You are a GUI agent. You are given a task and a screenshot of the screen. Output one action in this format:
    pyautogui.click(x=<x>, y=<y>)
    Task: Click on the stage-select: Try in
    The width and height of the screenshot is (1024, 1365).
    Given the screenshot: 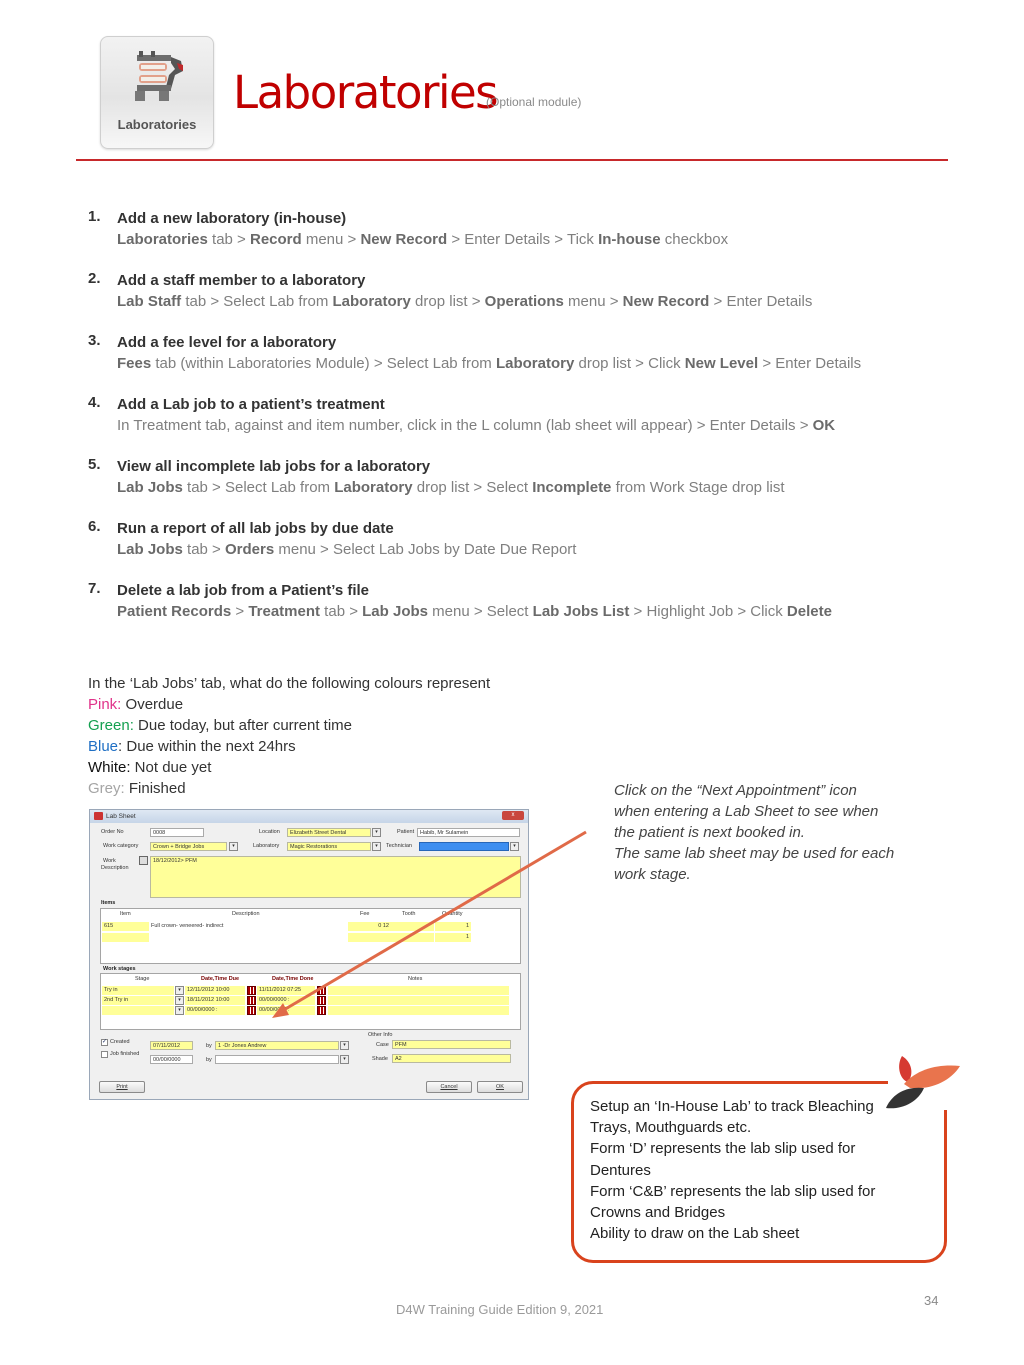 What is the action you would take?
    pyautogui.click(x=138, y=990)
    